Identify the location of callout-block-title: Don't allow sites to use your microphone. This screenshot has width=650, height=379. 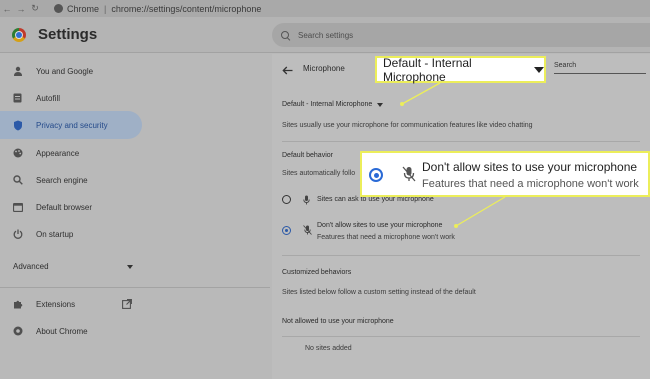
(530, 167).